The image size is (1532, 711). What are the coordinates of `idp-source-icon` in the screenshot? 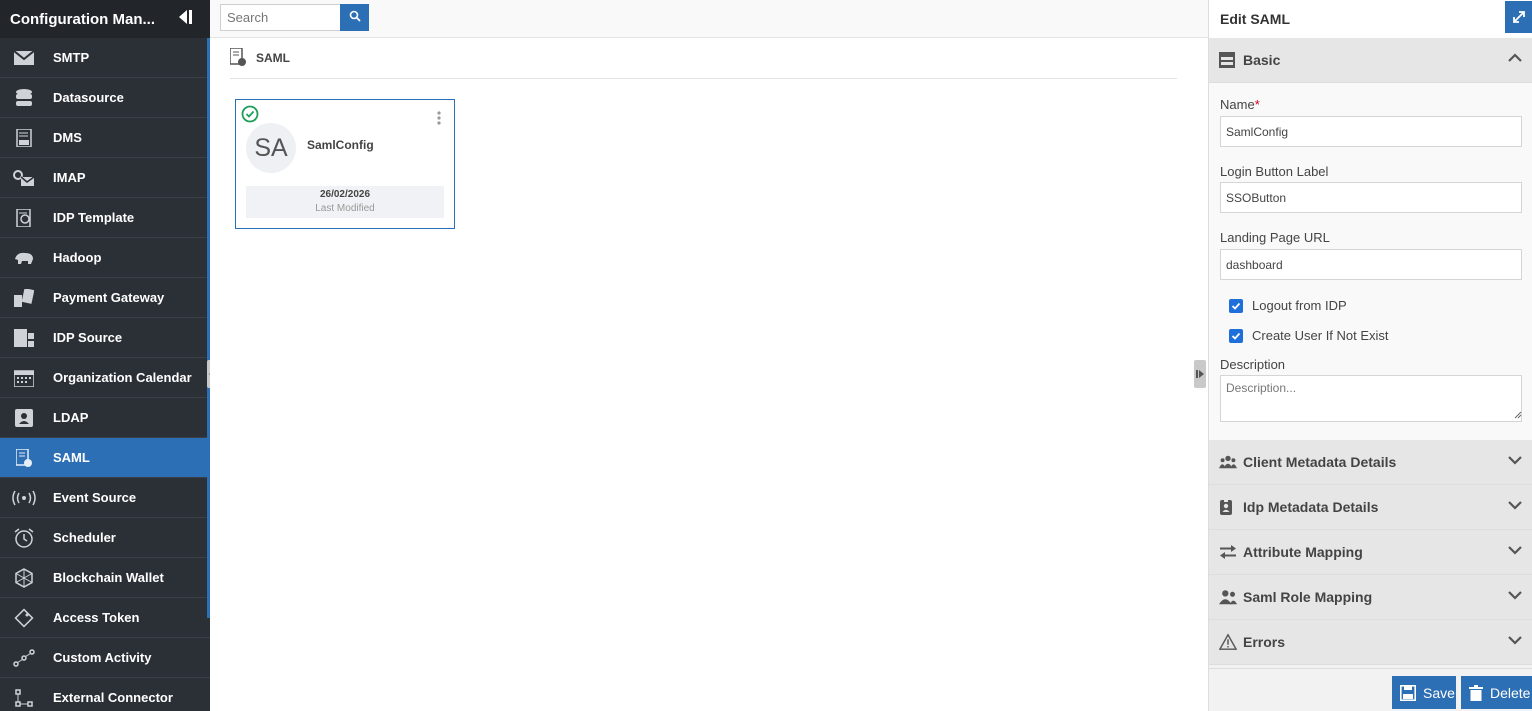 It's located at (24, 338).